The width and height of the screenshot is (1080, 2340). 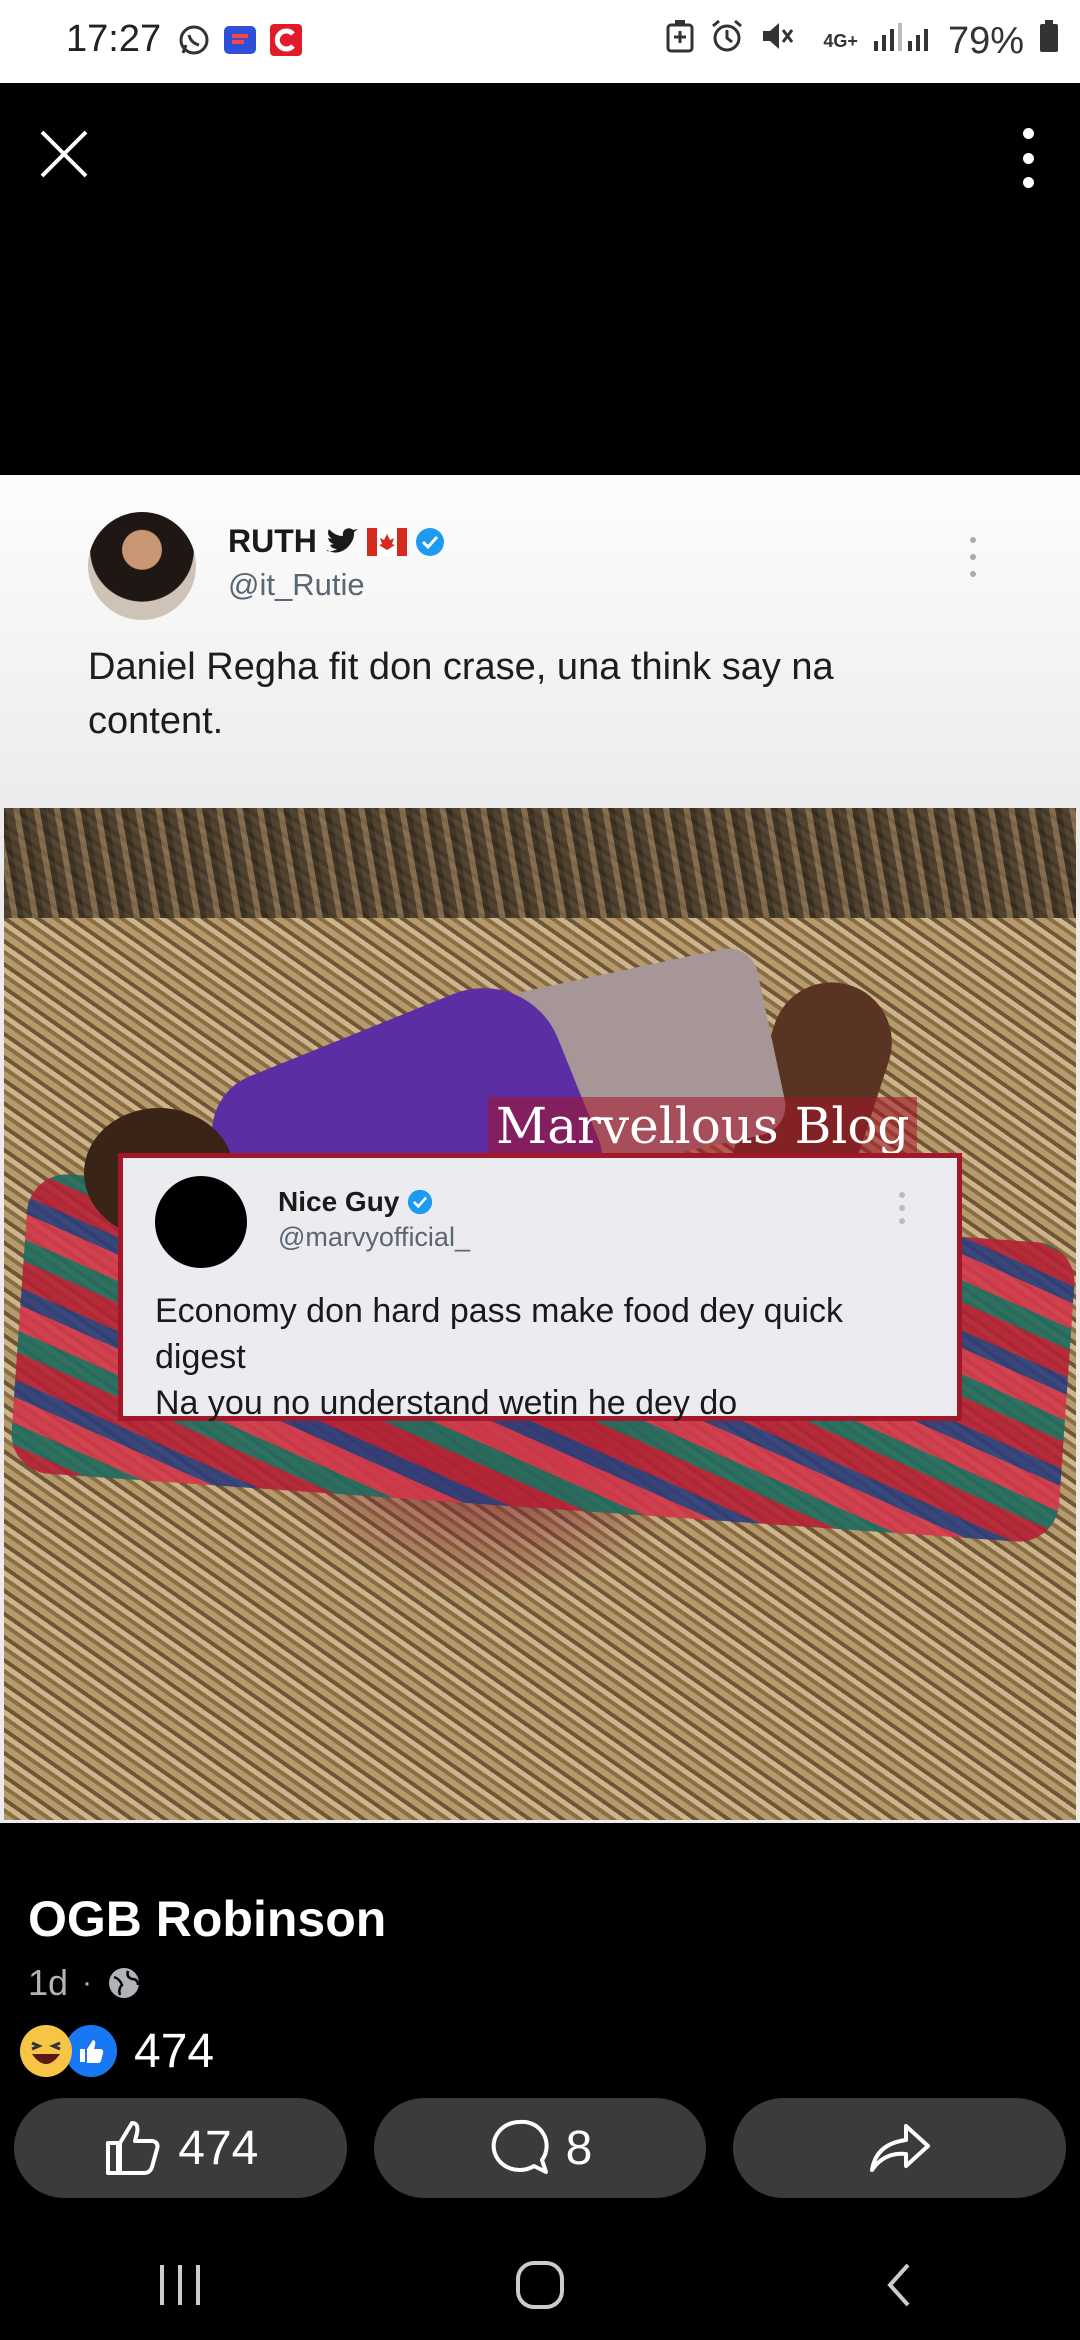 I want to click on notification-icons, so click(x=240, y=40).